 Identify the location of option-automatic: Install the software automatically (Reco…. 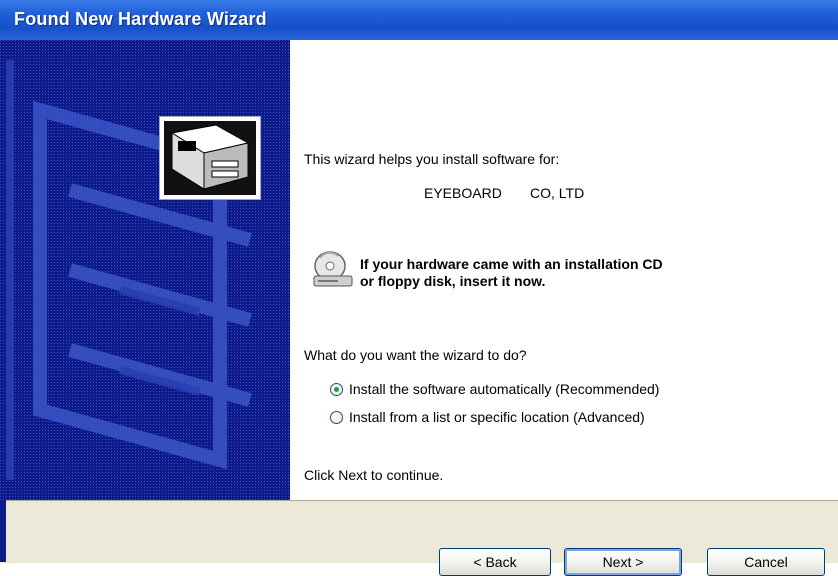
(494, 389).